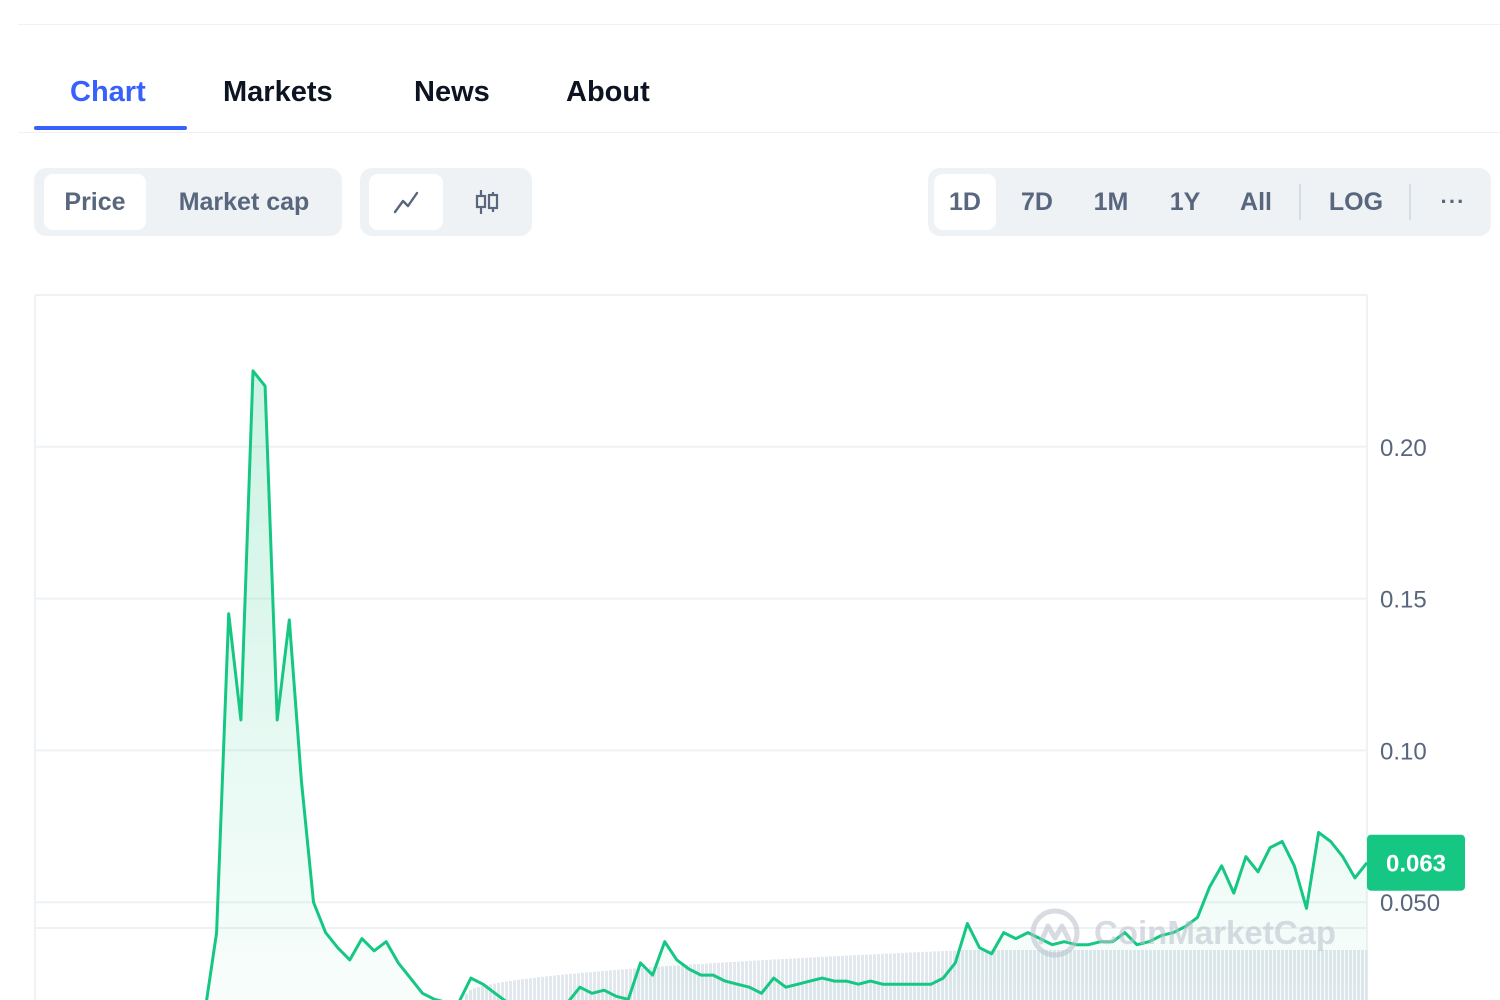 The width and height of the screenshot is (1500, 1000). What do you see at coordinates (1416, 864) in the screenshot?
I see `current-price-label: 0.063` at bounding box center [1416, 864].